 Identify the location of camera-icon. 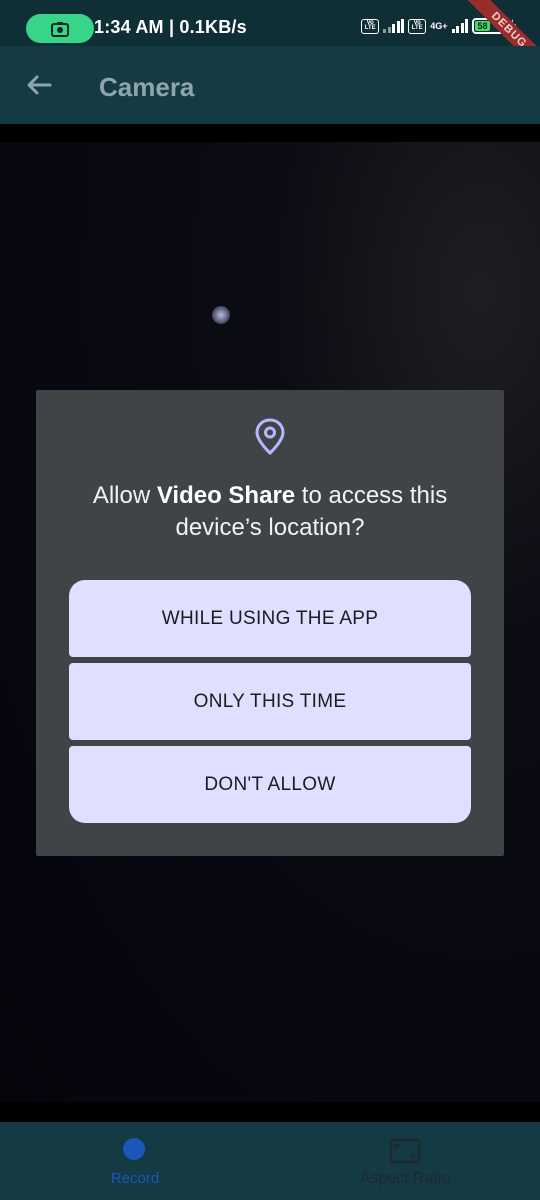
(60, 29).